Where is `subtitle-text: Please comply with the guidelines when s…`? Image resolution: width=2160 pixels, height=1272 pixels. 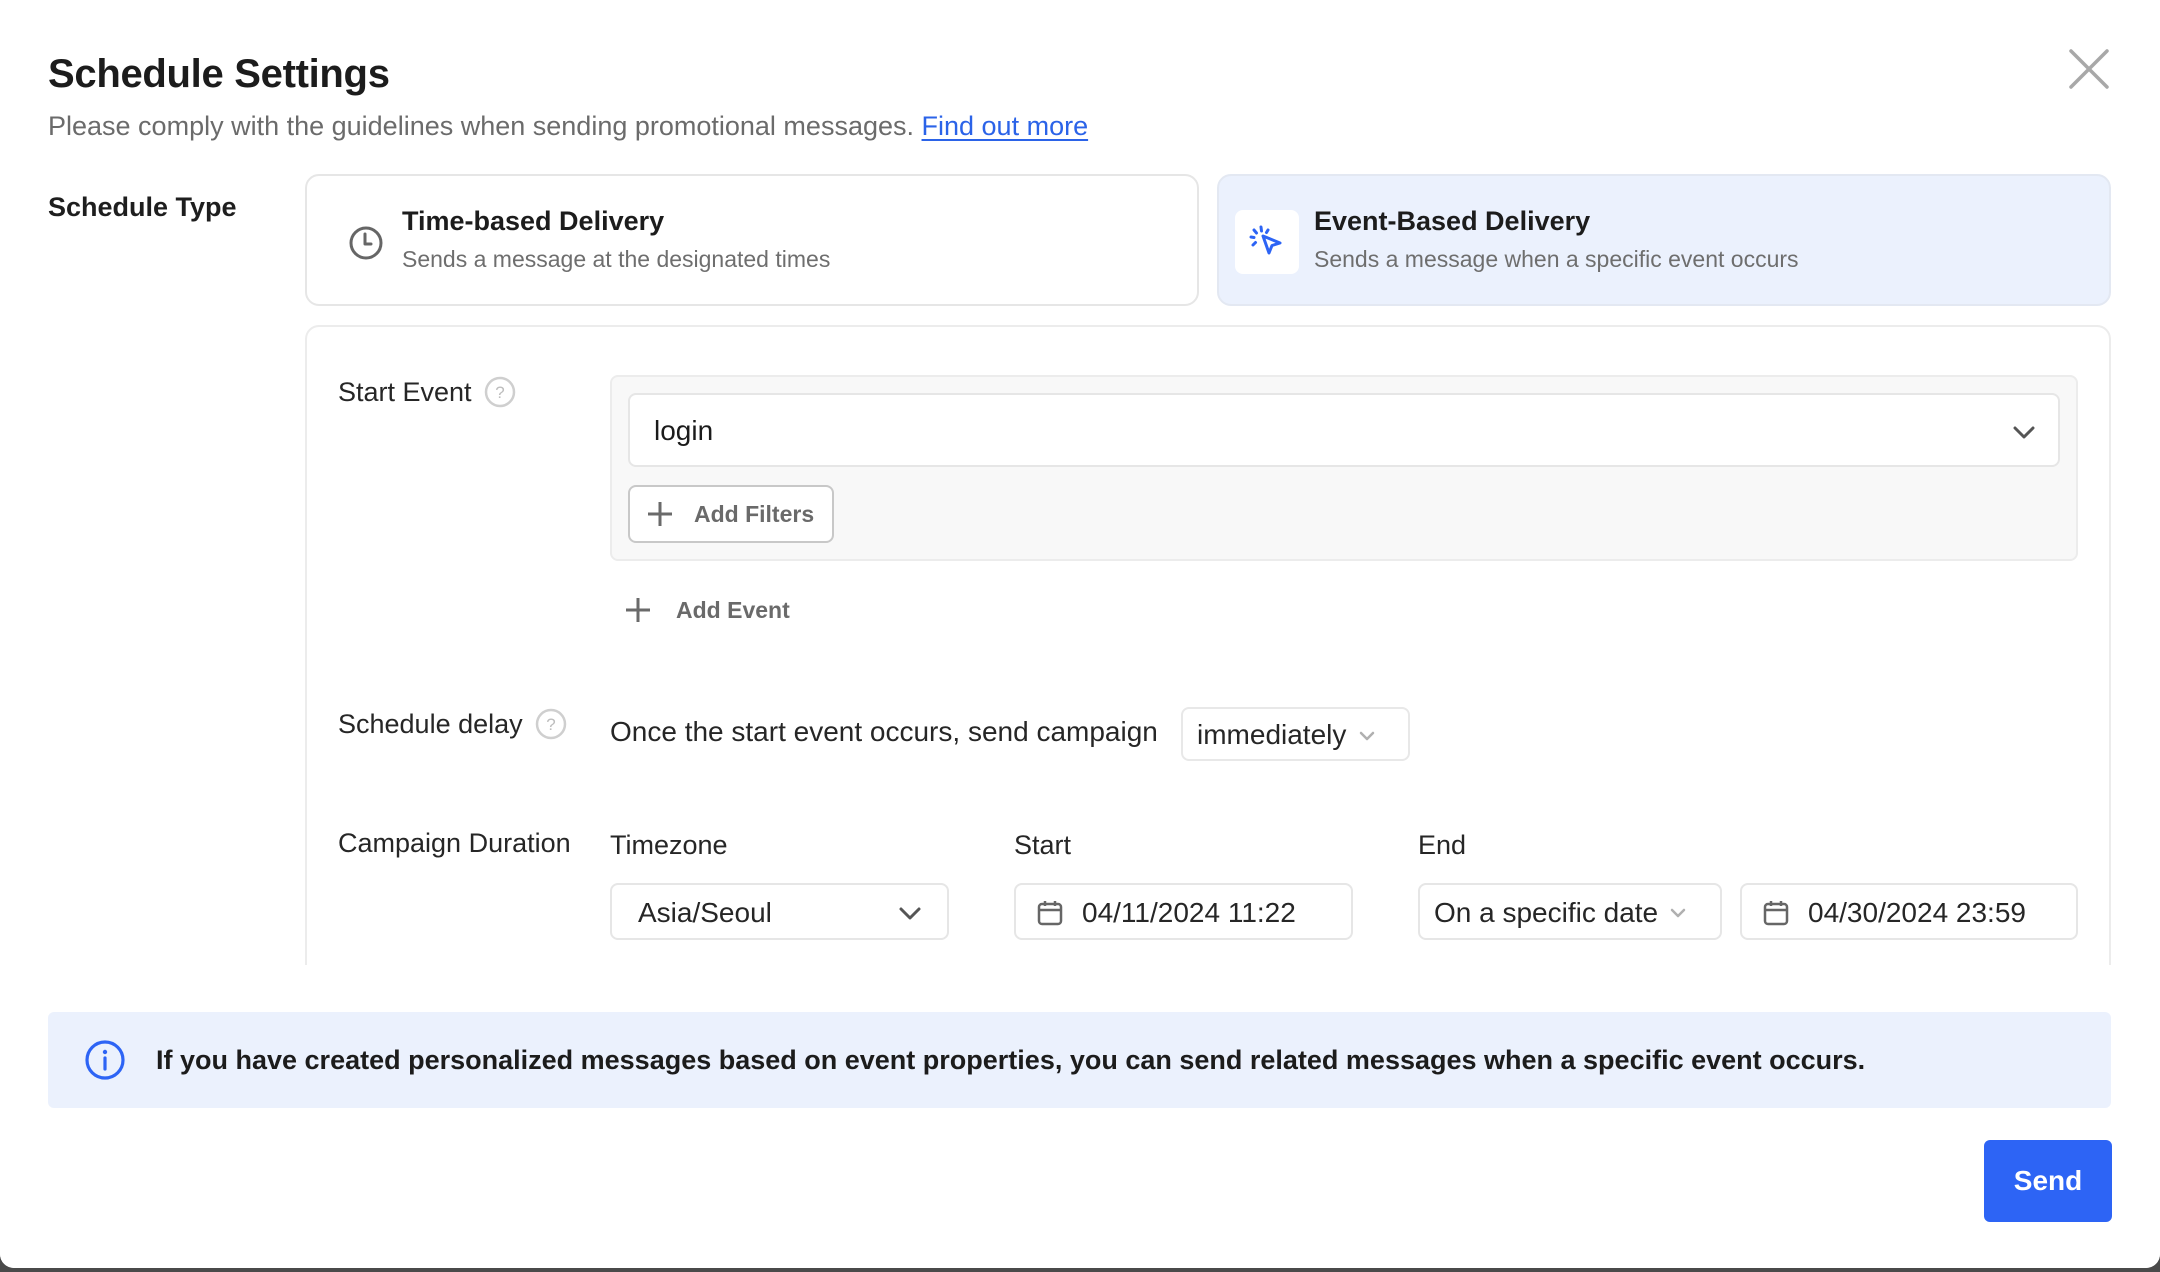
subtitle-text: Please comply with the guidelines when s… is located at coordinates (481, 126).